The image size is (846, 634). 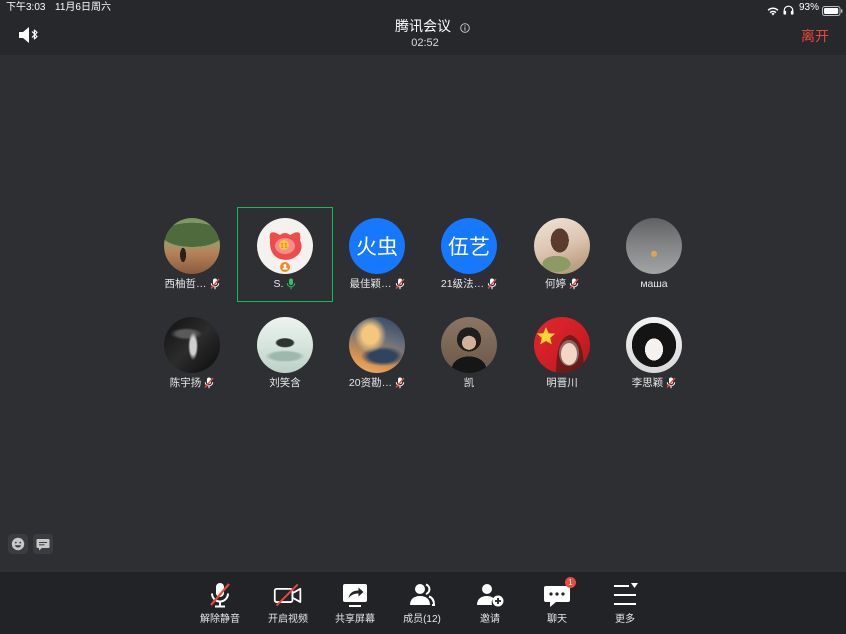 I want to click on more-button: 更多, so click(x=625, y=603).